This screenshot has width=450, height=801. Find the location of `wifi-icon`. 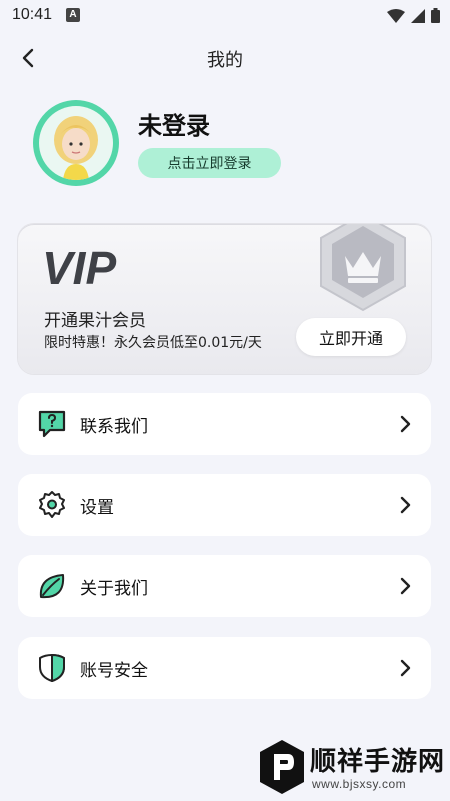

wifi-icon is located at coordinates (396, 15).